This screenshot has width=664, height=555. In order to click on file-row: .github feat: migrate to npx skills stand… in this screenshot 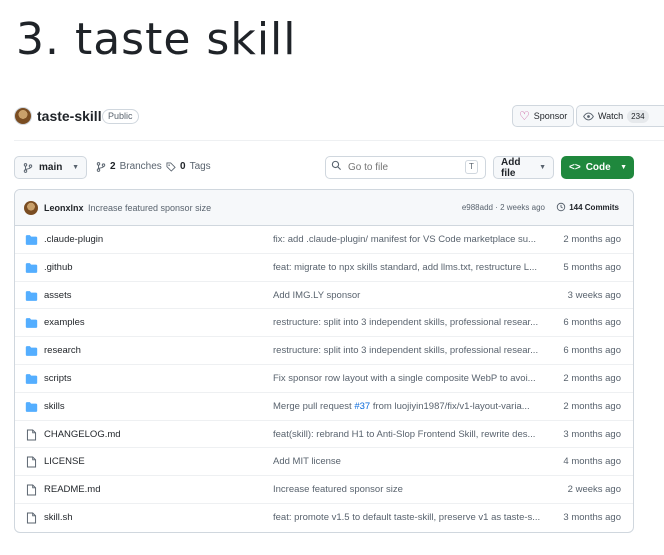, I will do `click(324, 268)`.